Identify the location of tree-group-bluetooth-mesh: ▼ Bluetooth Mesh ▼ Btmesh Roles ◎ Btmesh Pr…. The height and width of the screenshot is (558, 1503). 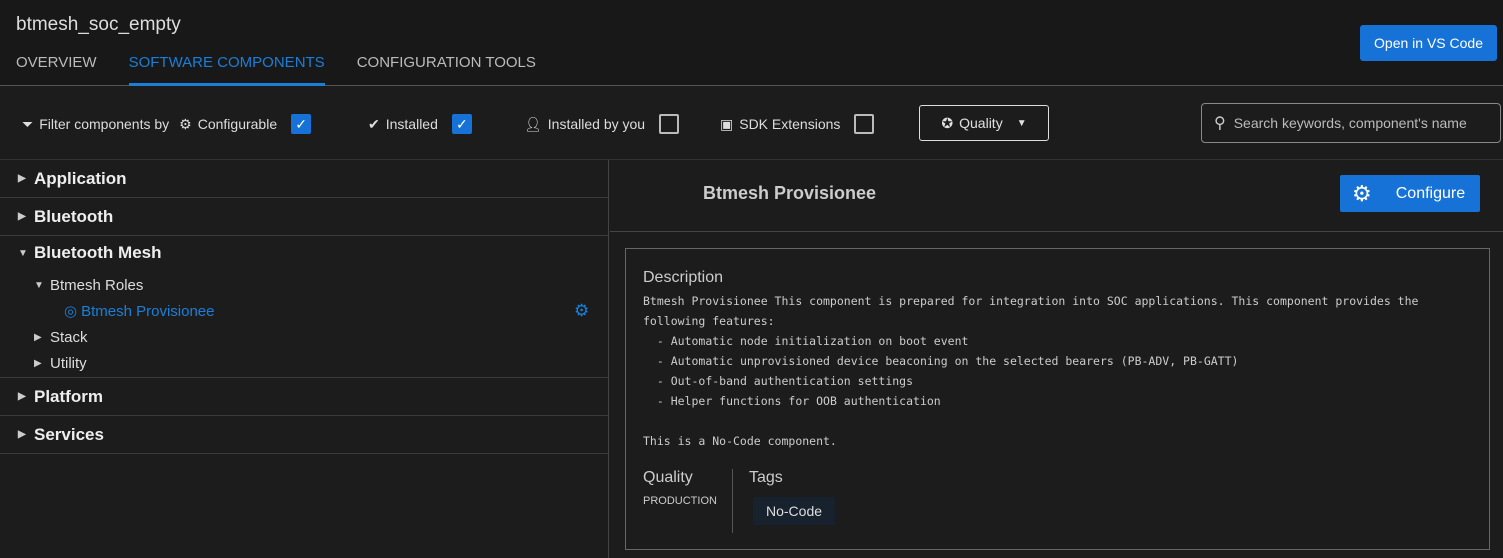
(304, 307).